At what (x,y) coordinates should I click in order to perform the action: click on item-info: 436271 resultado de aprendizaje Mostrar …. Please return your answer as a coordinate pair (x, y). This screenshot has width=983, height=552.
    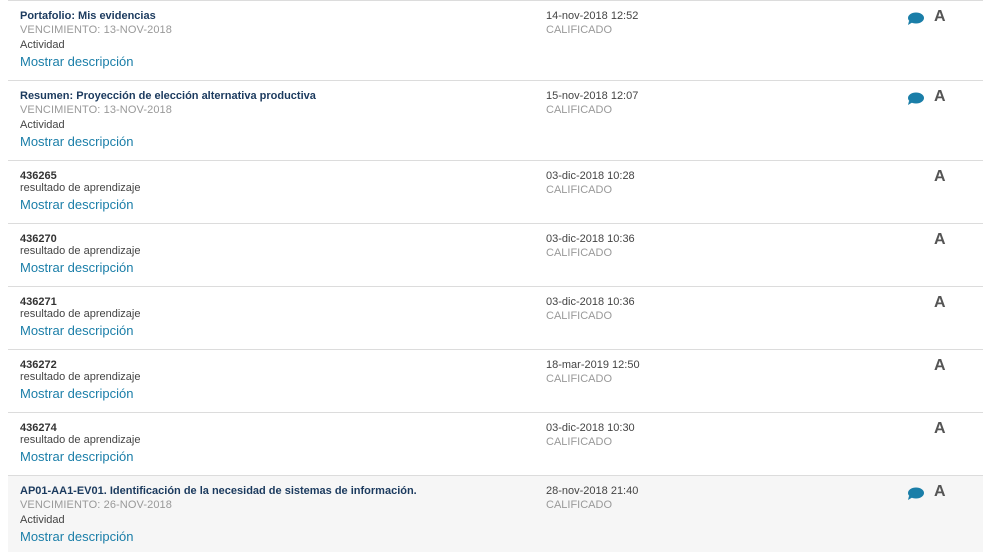
    Looking at the image, I should click on (80, 317).